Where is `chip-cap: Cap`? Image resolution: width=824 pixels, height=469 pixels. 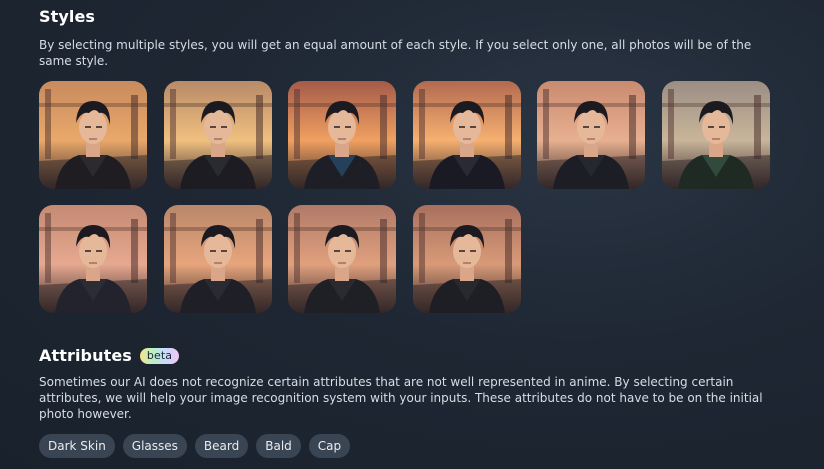
chip-cap: Cap is located at coordinates (329, 446).